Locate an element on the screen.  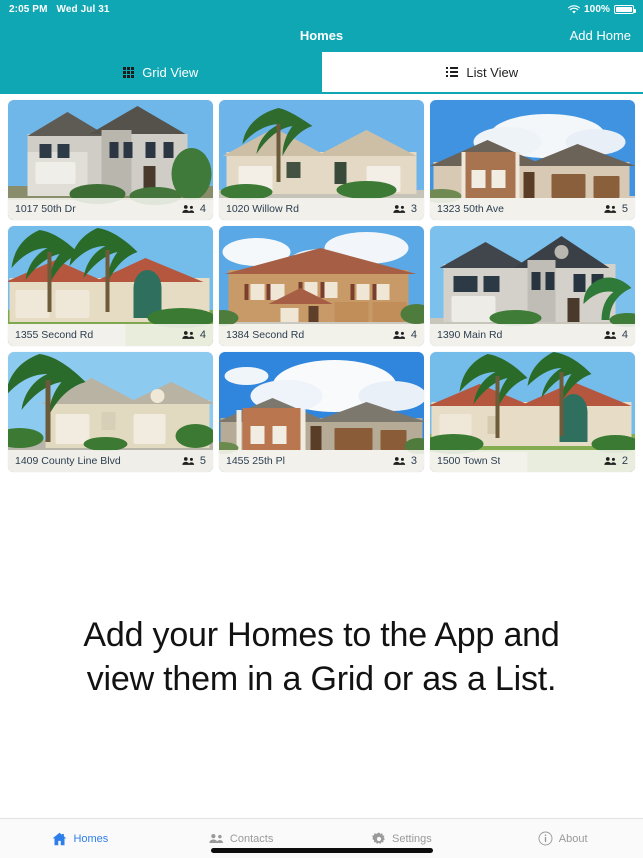
tab-about: About is located at coordinates (562, 838).